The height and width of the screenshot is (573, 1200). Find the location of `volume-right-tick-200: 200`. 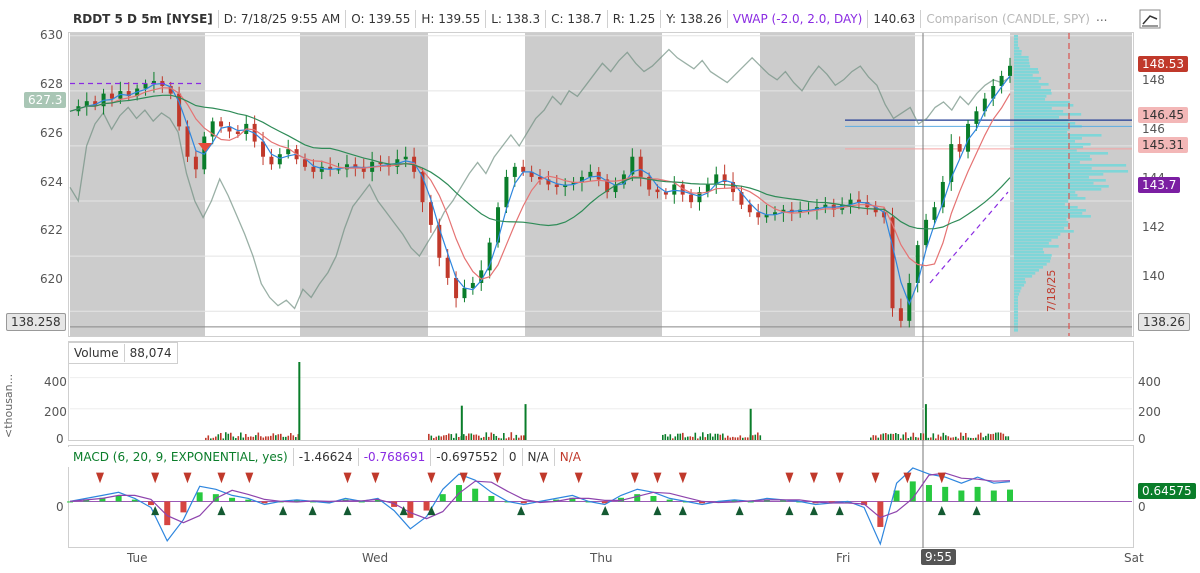

volume-right-tick-200: 200 is located at coordinates (1149, 412).